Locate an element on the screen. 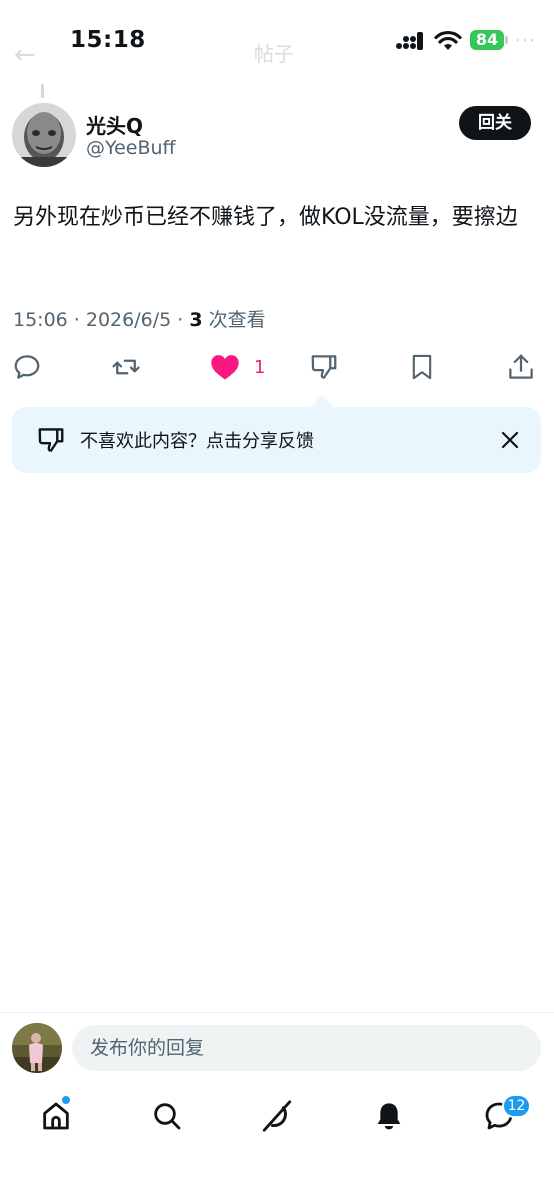 This screenshot has width=554, height=1200. like-count: 1 is located at coordinates (260, 367).